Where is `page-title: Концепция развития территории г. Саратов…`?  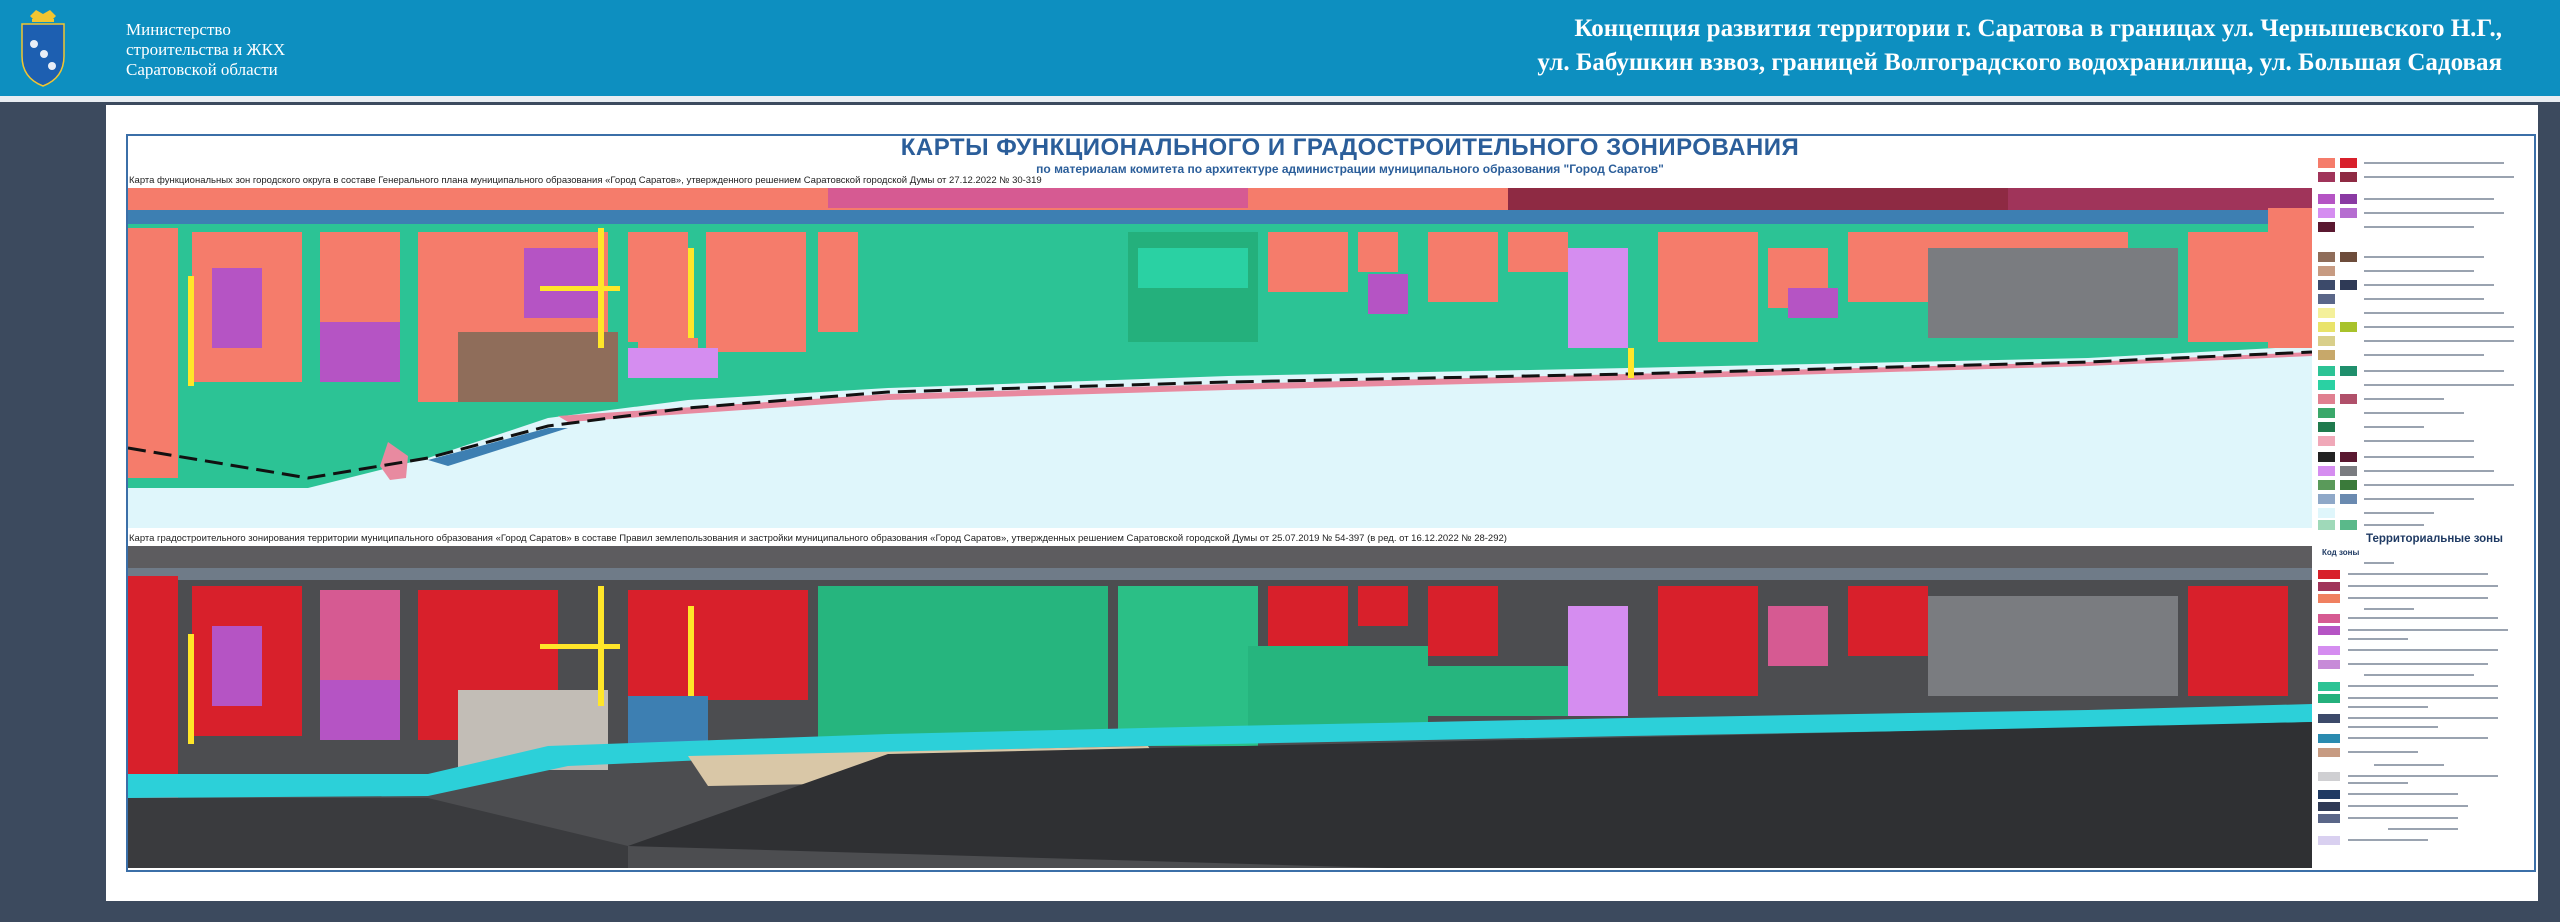 page-title: Концепция развития территории г. Саратов… is located at coordinates (2019, 46).